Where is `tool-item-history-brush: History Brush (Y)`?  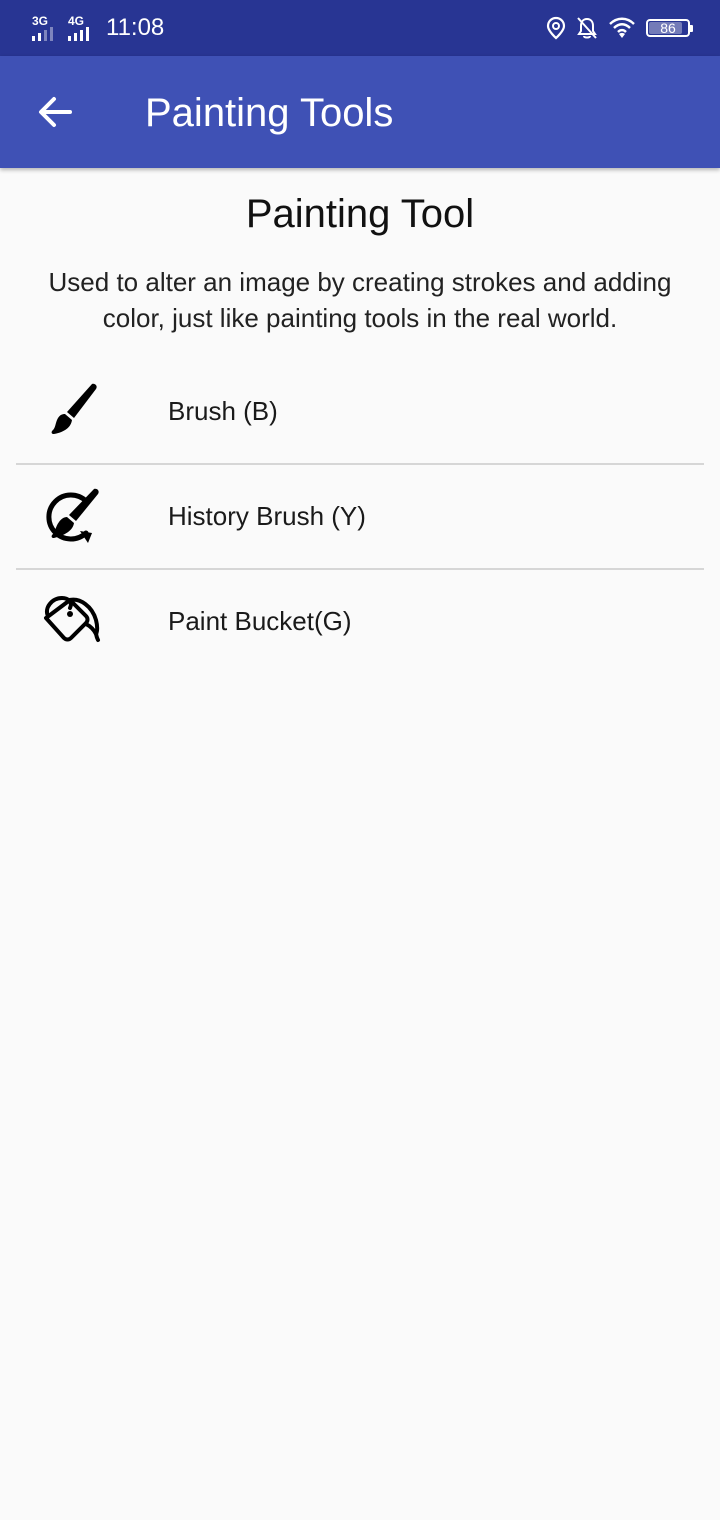
tool-item-history-brush: History Brush (Y) is located at coordinates (360, 517).